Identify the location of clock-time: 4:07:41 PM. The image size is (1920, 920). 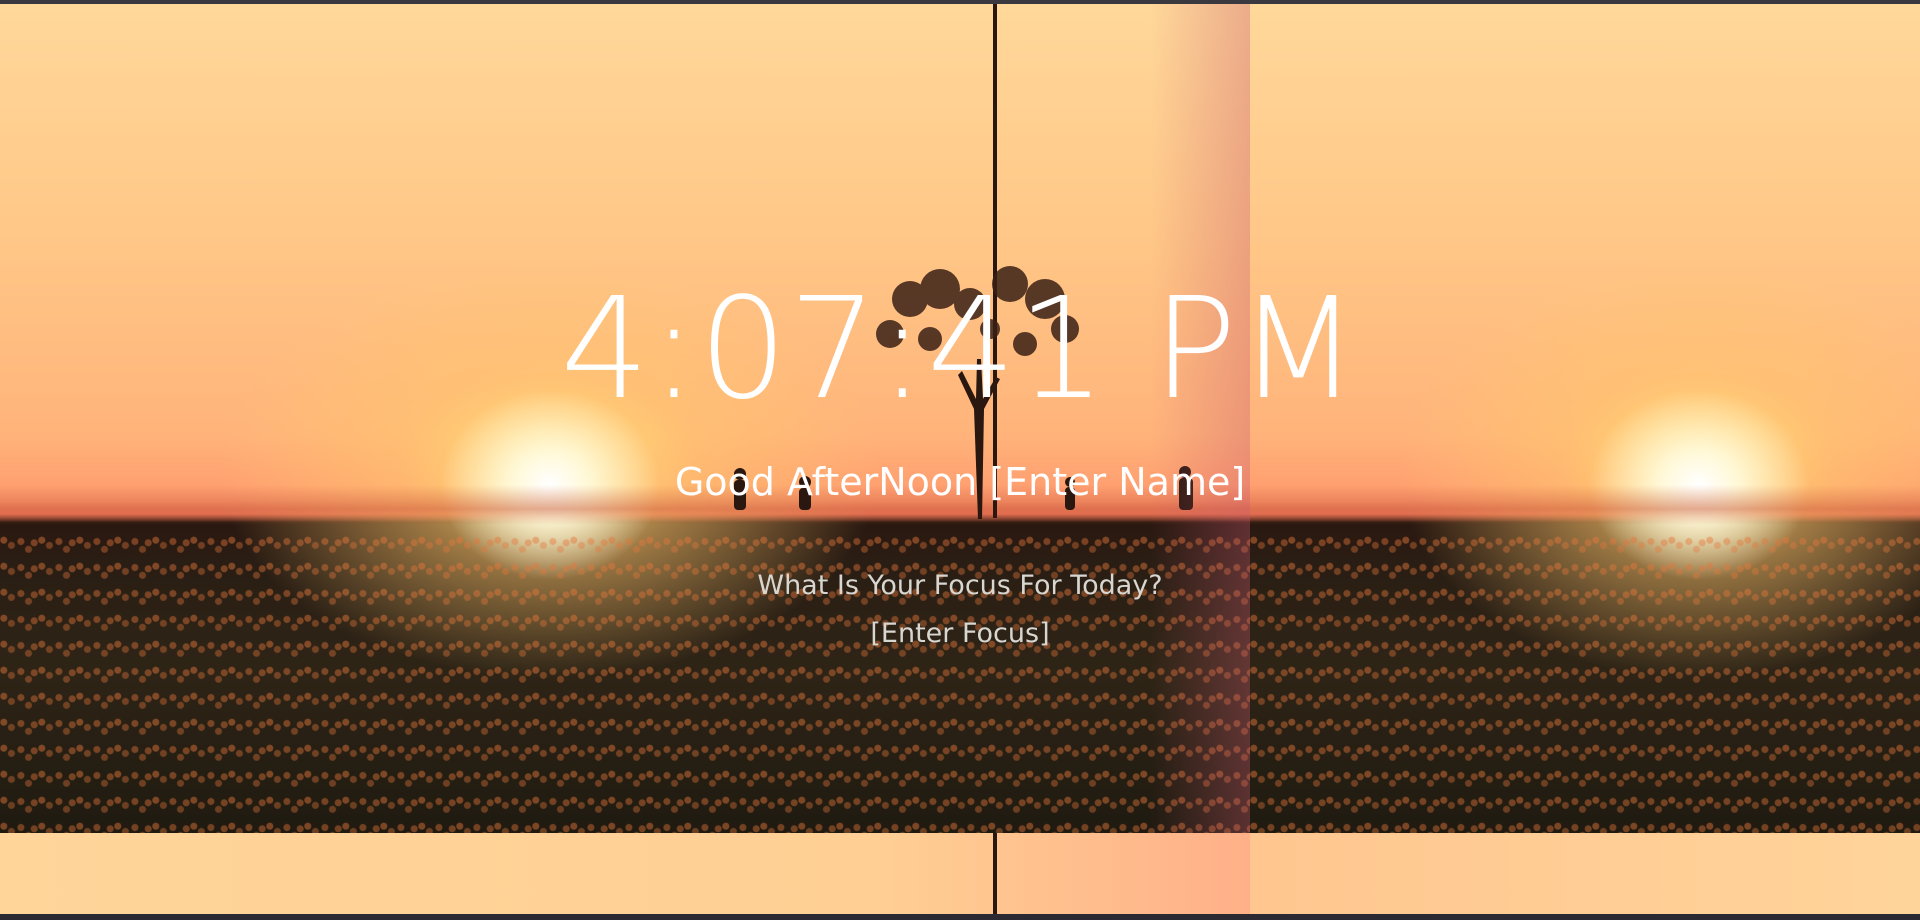
(960, 349).